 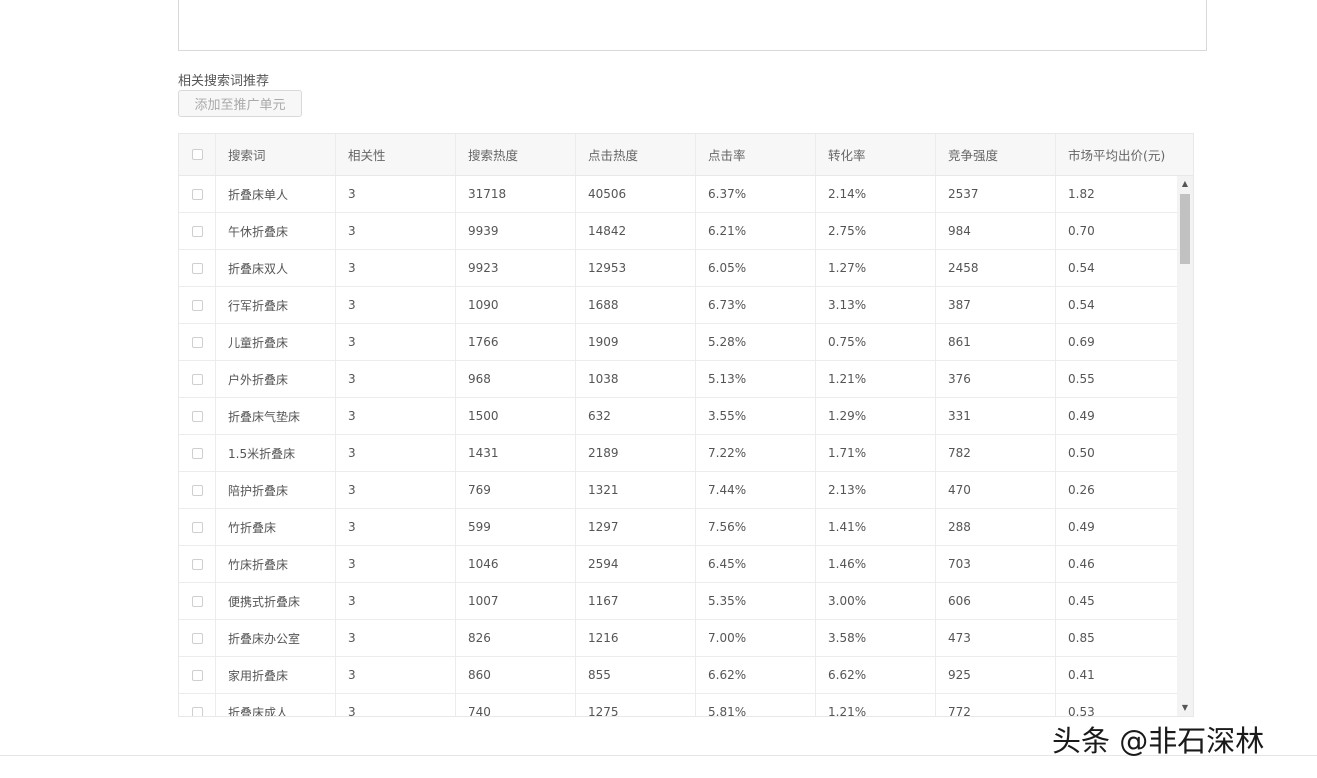 I want to click on cell-keyword: 陪护折叠床, so click(x=276, y=490).